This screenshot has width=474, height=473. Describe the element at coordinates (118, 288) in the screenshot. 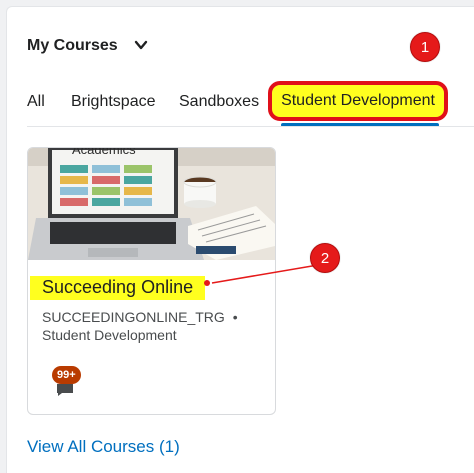

I see `course-title: Succeeding Online` at that location.